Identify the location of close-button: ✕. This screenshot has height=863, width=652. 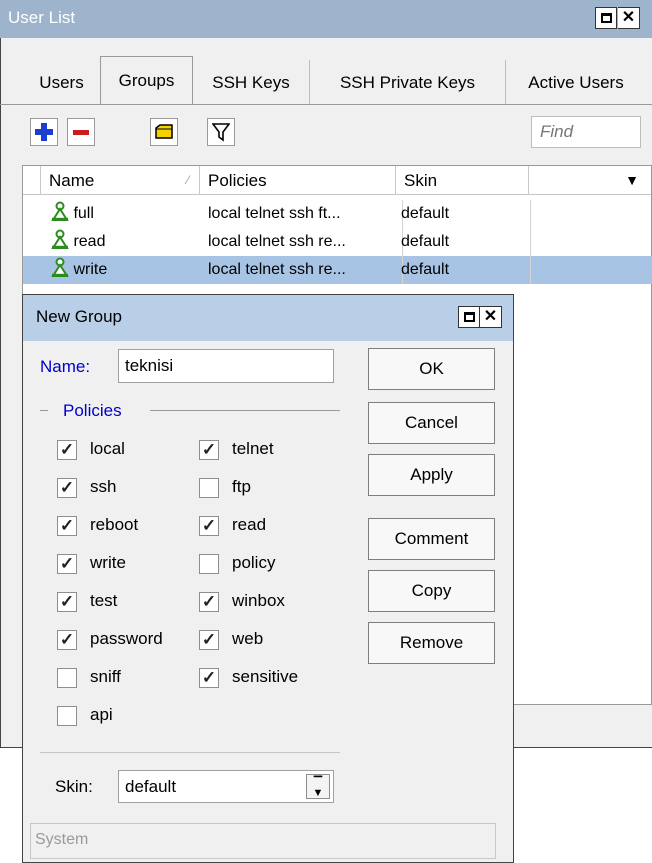
(629, 18).